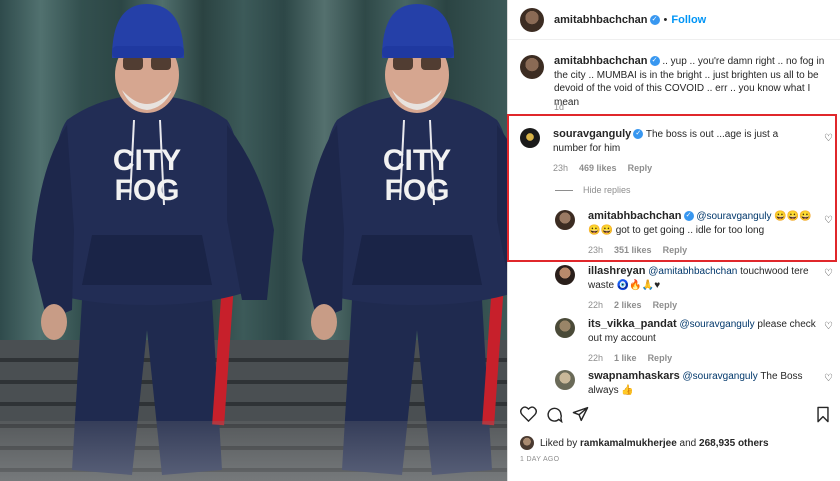  Describe the element at coordinates (633, 250) in the screenshot. I see `comment-likes: 351 likes` at that location.